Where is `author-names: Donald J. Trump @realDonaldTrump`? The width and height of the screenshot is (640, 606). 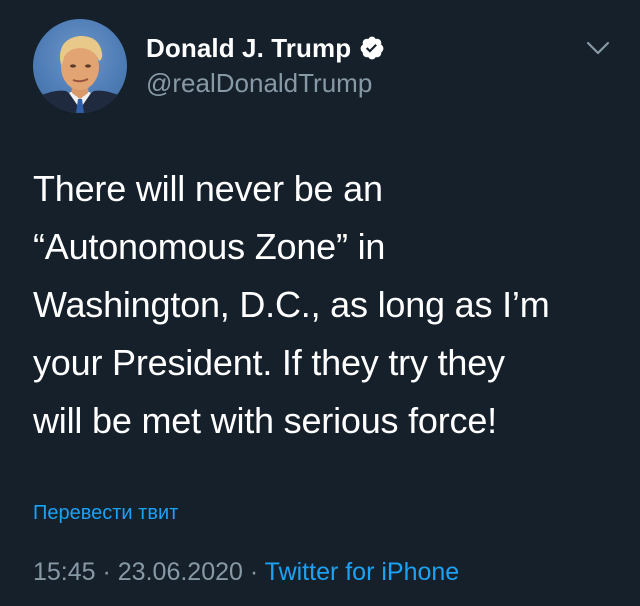
author-names: Donald J. Trump @realDonaldTrump is located at coordinates (265, 64).